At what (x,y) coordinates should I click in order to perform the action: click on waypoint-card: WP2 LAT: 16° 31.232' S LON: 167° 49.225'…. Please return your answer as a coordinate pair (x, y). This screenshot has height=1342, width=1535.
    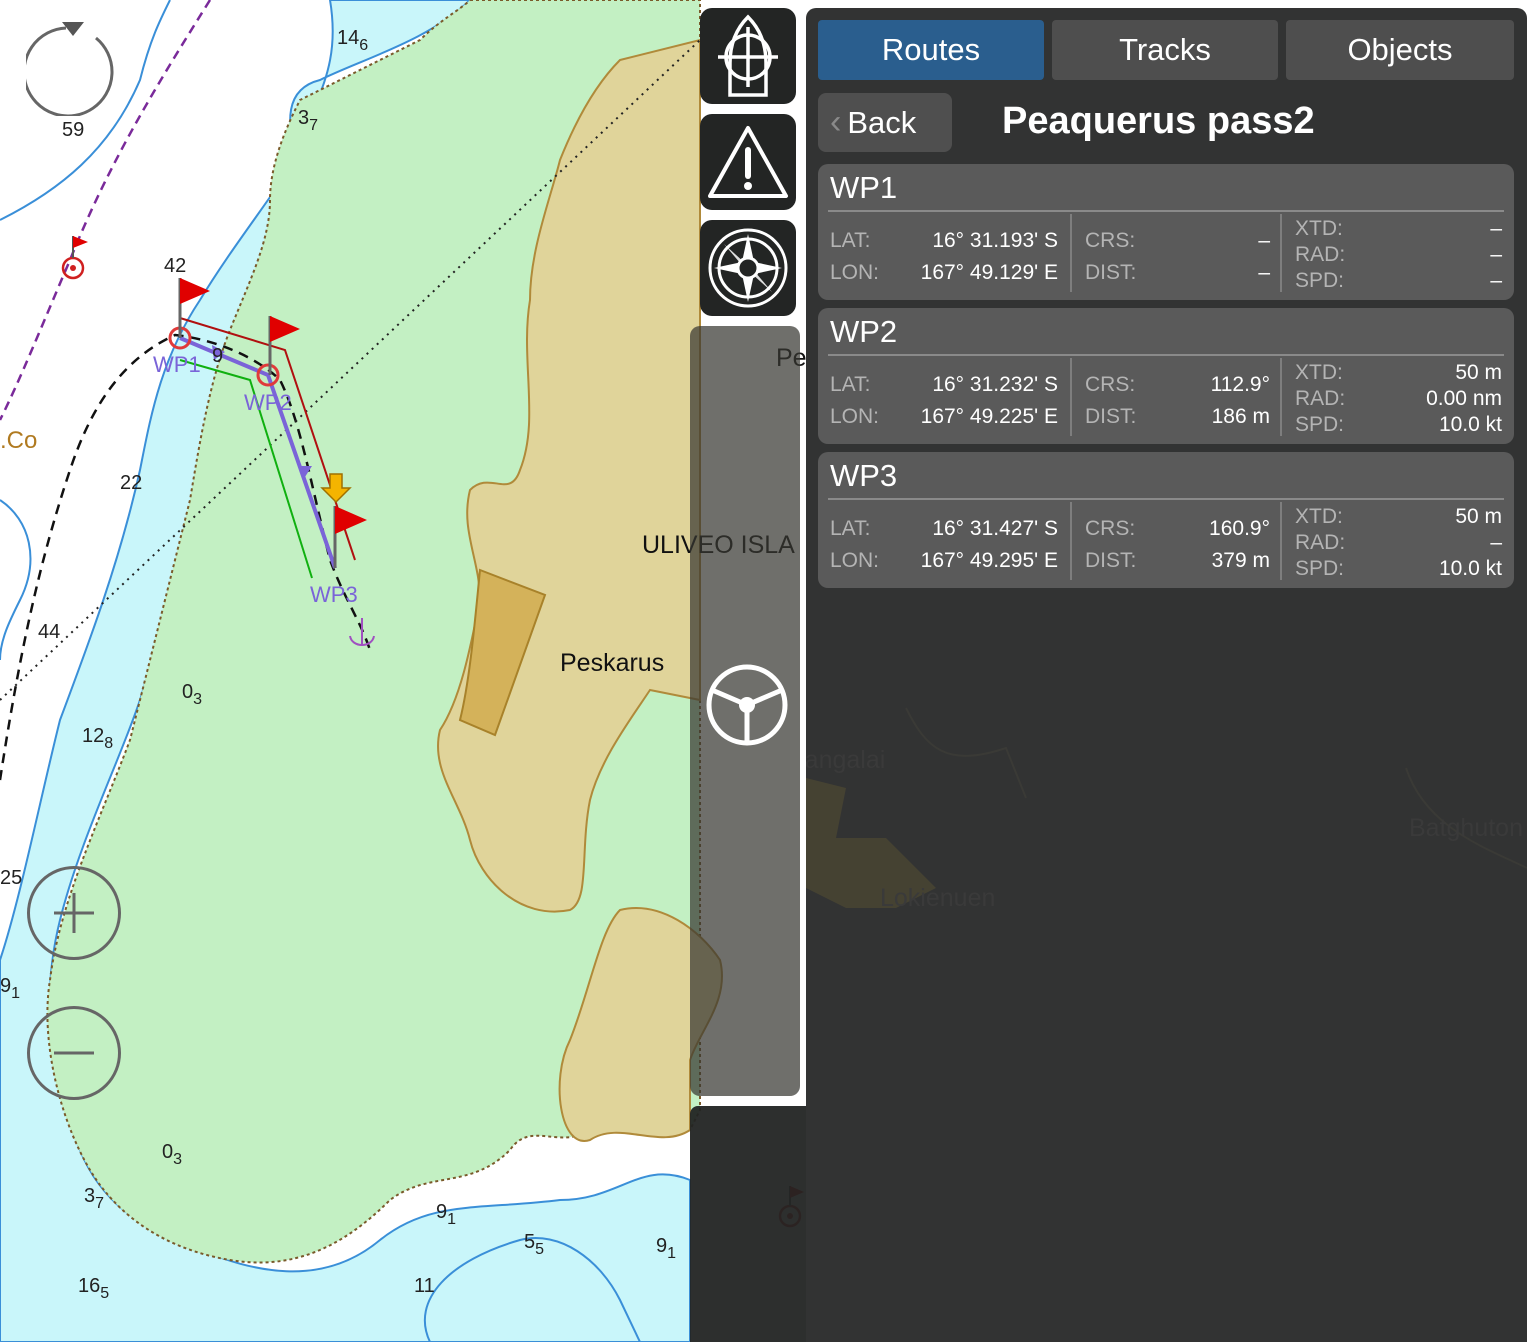
    Looking at the image, I should click on (1166, 376).